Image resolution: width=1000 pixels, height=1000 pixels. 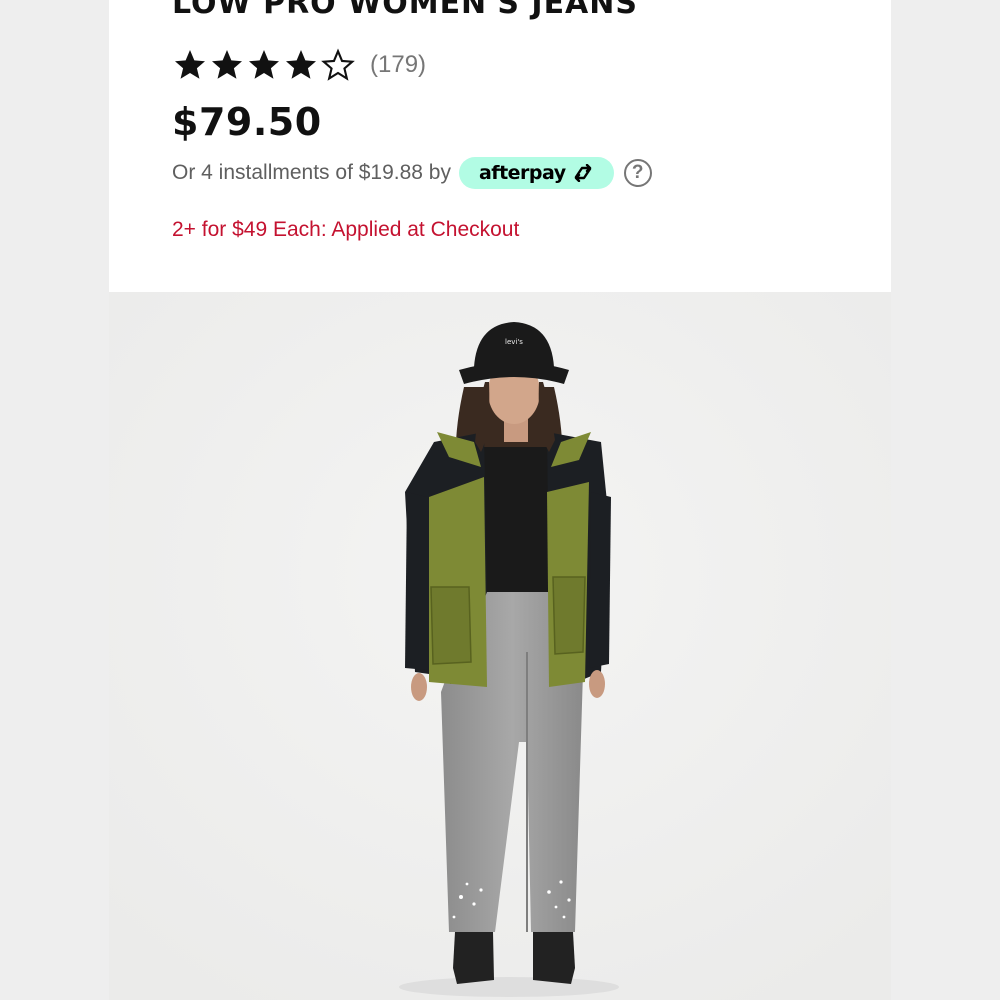 What do you see at coordinates (54, 500) in the screenshot?
I see `left-gutter` at bounding box center [54, 500].